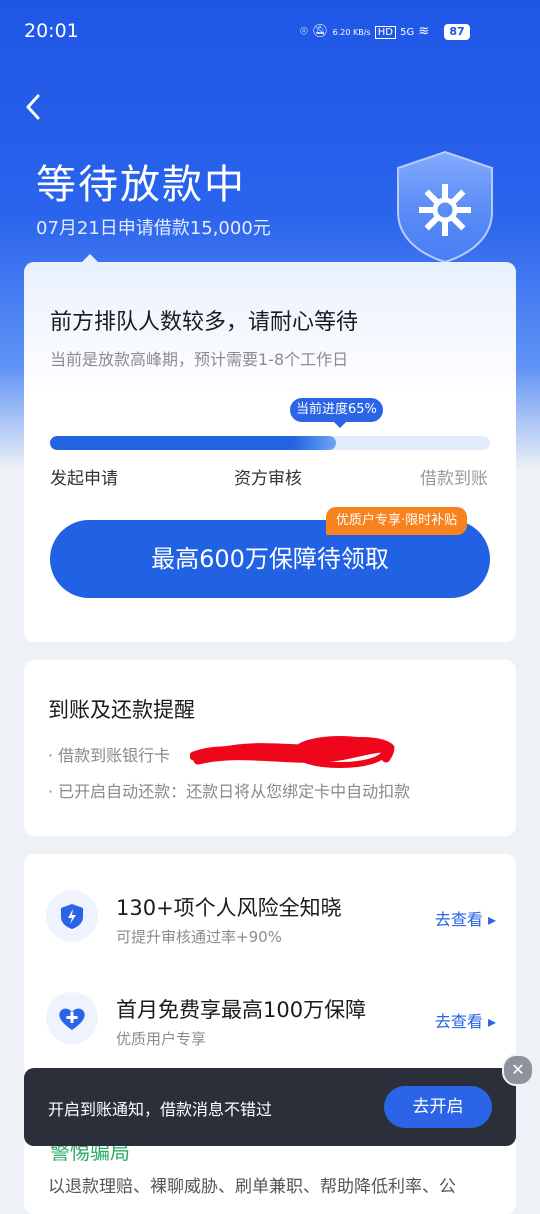 The height and width of the screenshot is (1214, 540). Describe the element at coordinates (241, 1010) in the screenshot. I see `feature-title: 首月免费享最高100万保障` at that location.